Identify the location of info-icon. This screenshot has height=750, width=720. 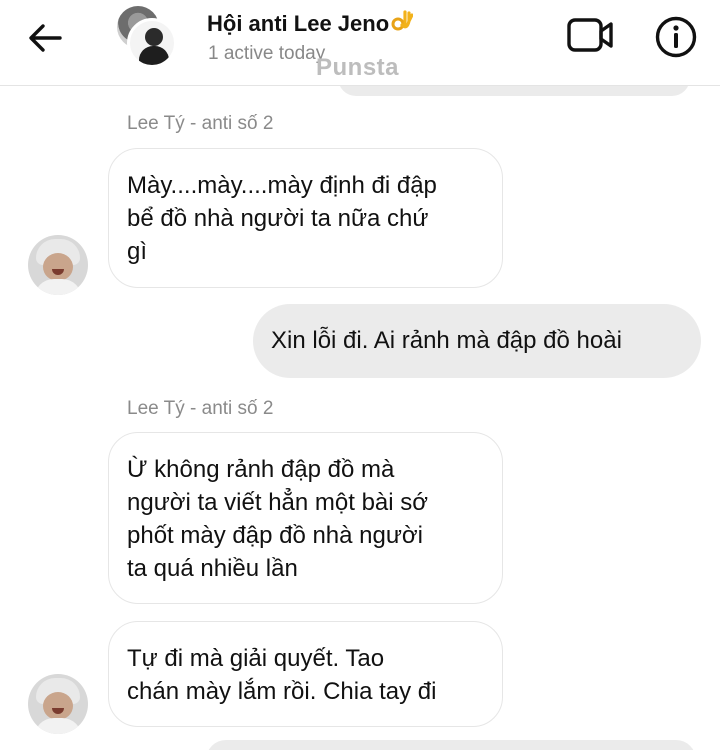
(676, 37).